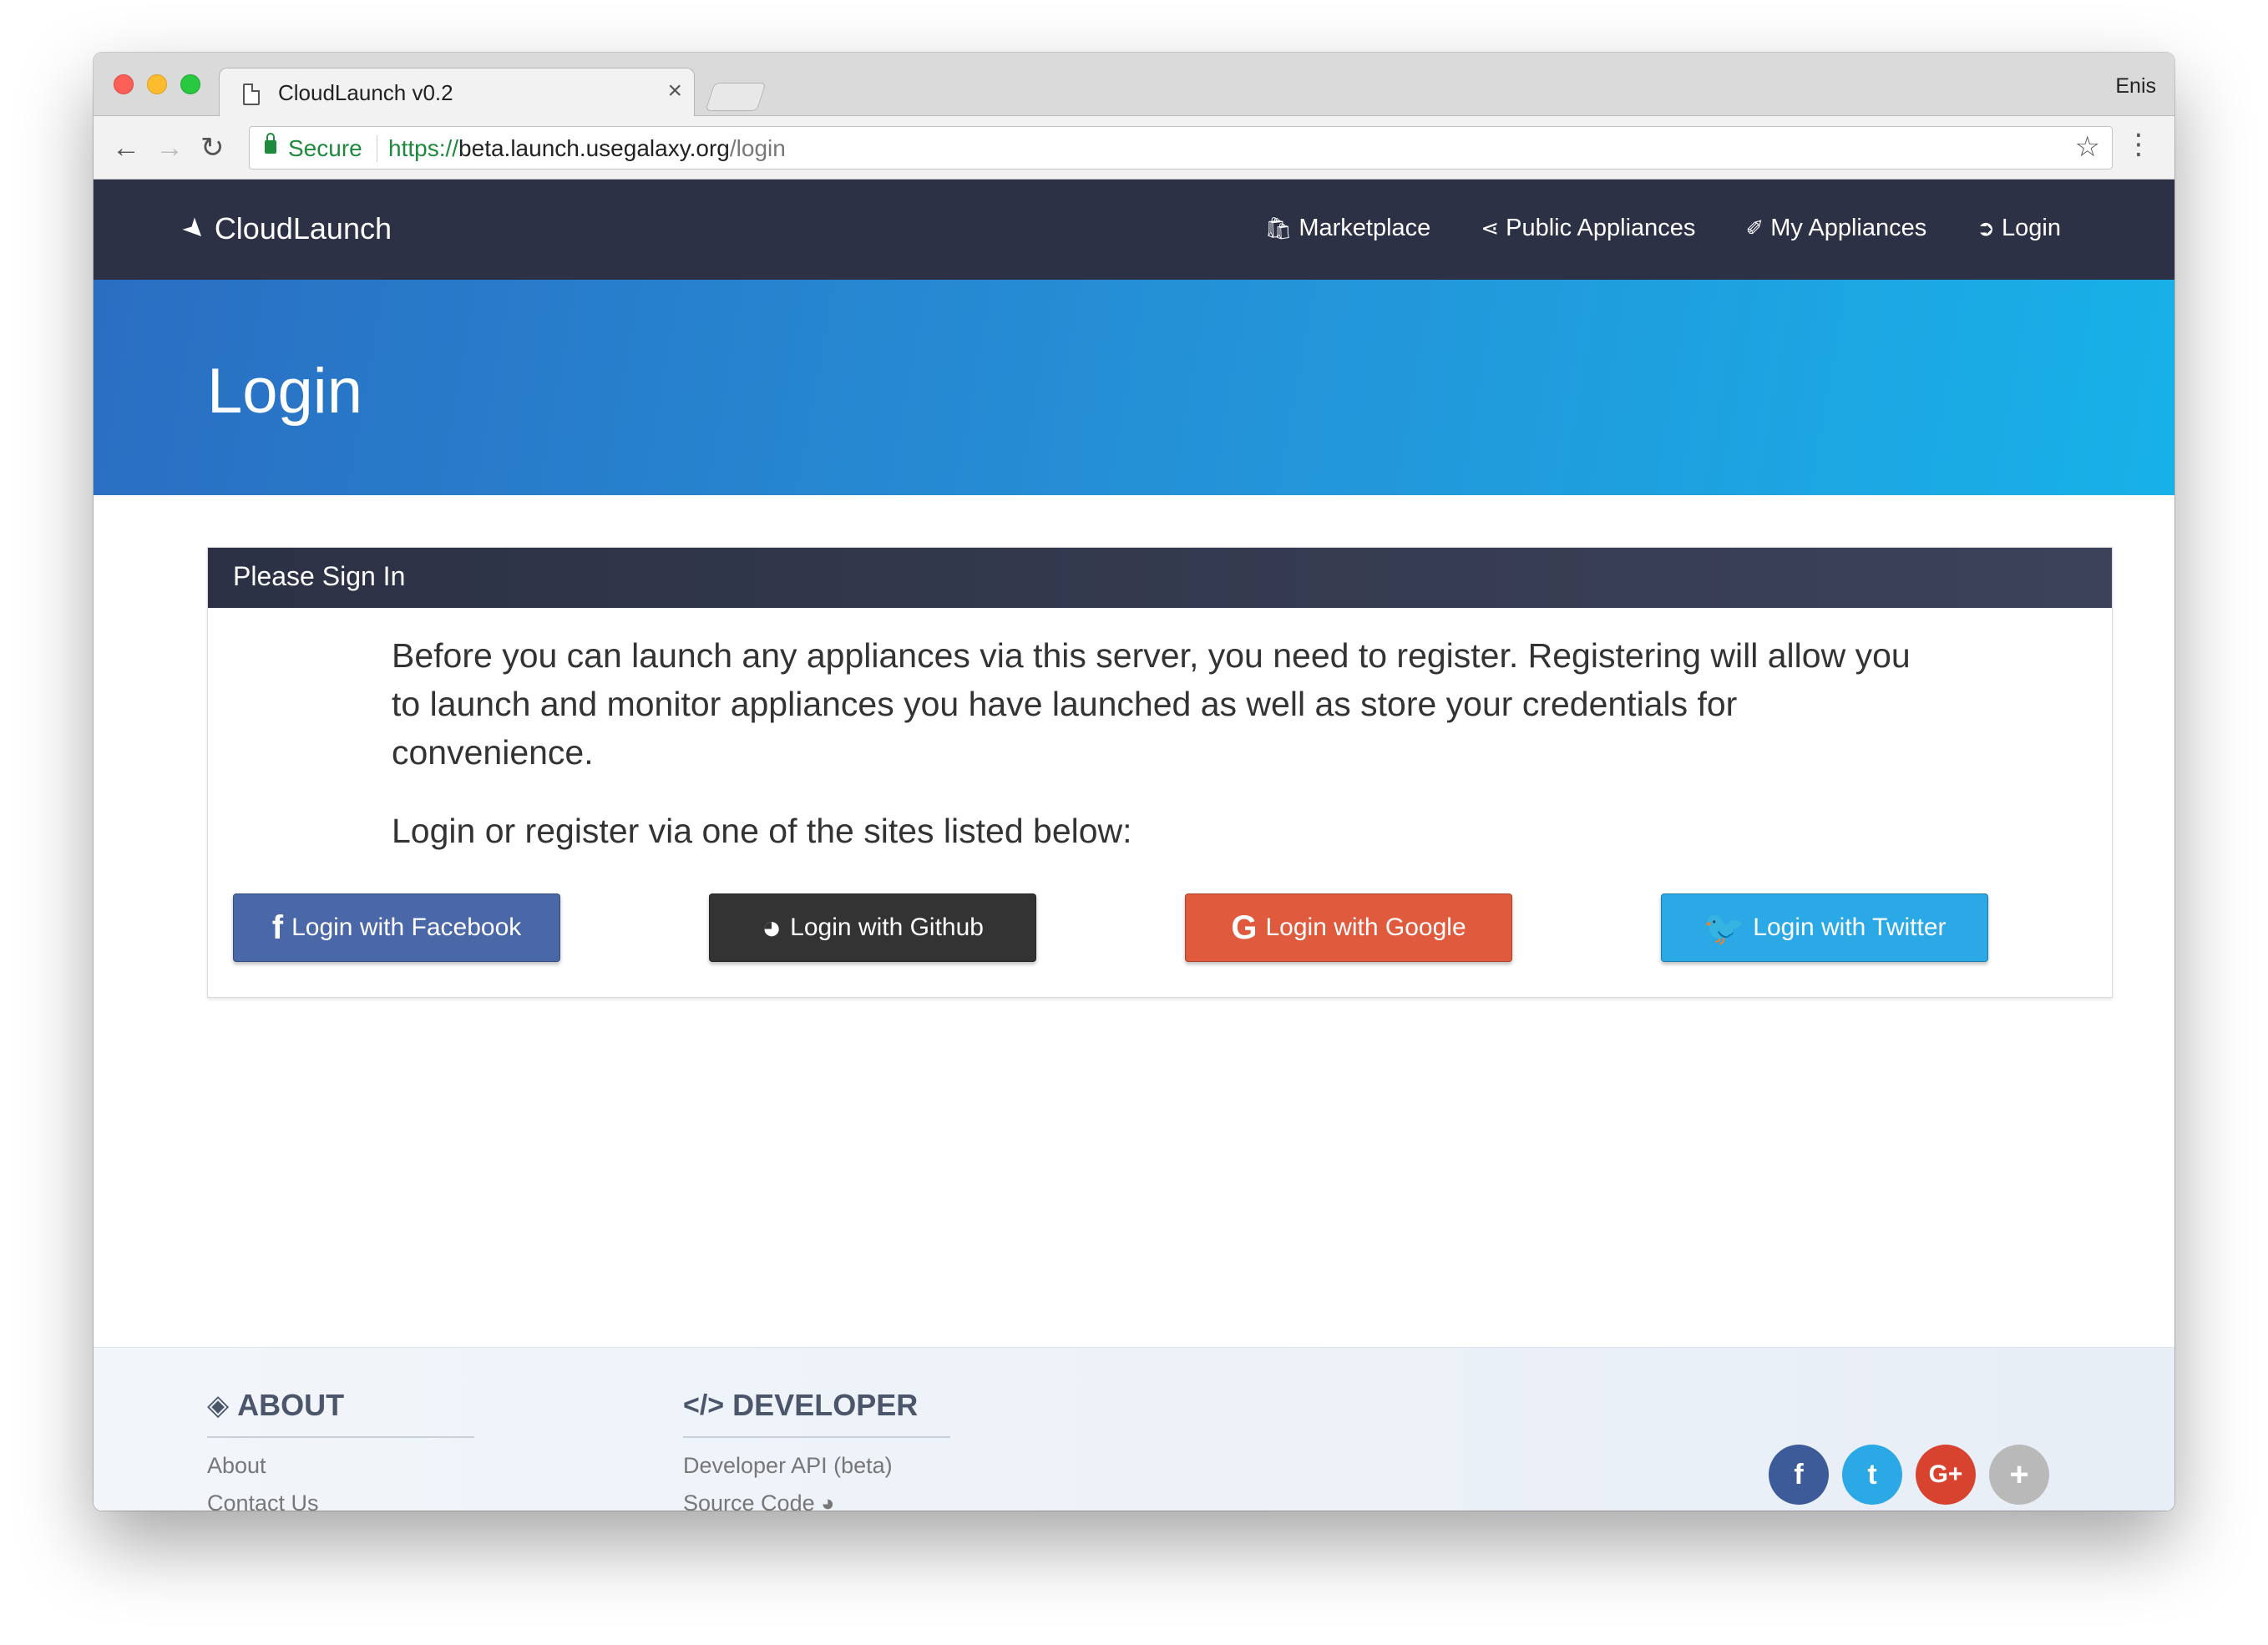 The height and width of the screenshot is (1645, 2268). What do you see at coordinates (2138, 144) in the screenshot?
I see `browser-menu-icon: ⋮` at bounding box center [2138, 144].